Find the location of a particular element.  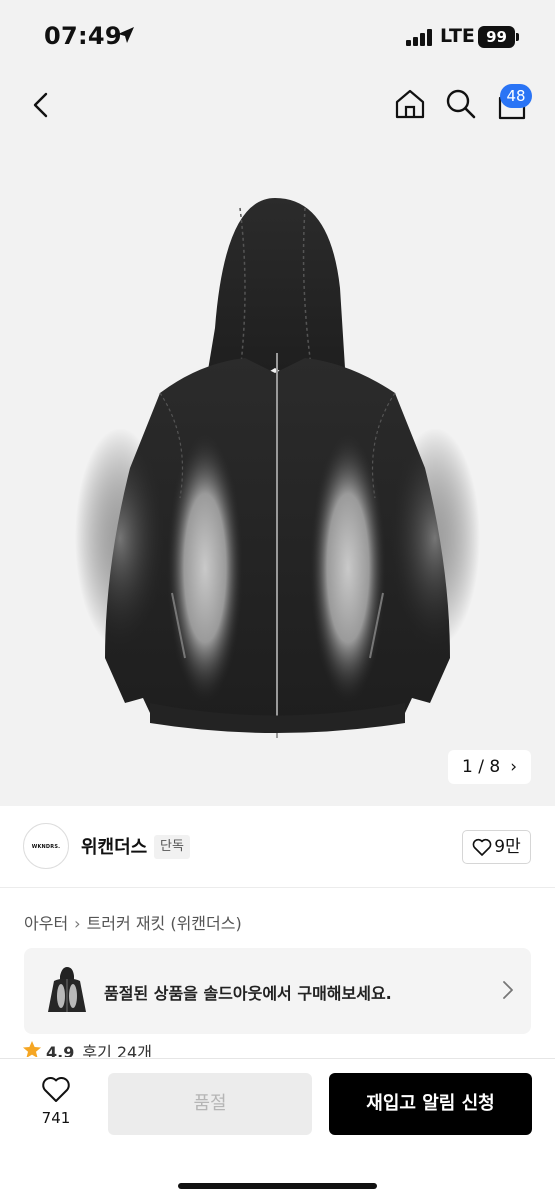

breadcrumb-product: 트러커 재킷 (위캔더스) is located at coordinates (164, 923).